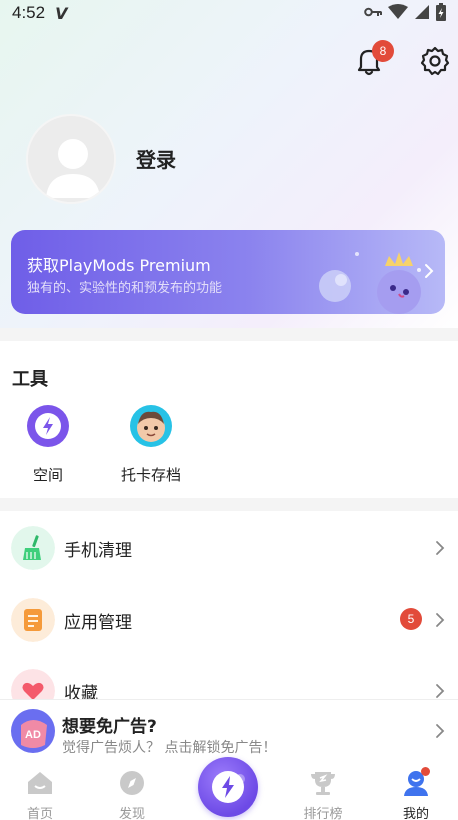 This screenshot has height=820, width=458. I want to click on status-indicators, so click(405, 12).